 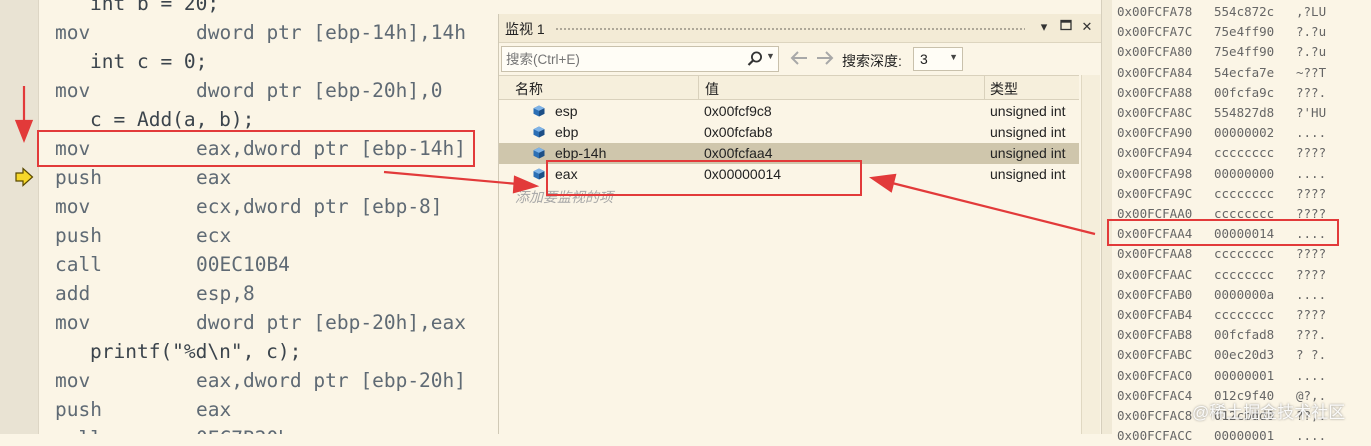 What do you see at coordinates (1155, 395) in the screenshot?
I see `memory-address: 0x00FCFAC4` at bounding box center [1155, 395].